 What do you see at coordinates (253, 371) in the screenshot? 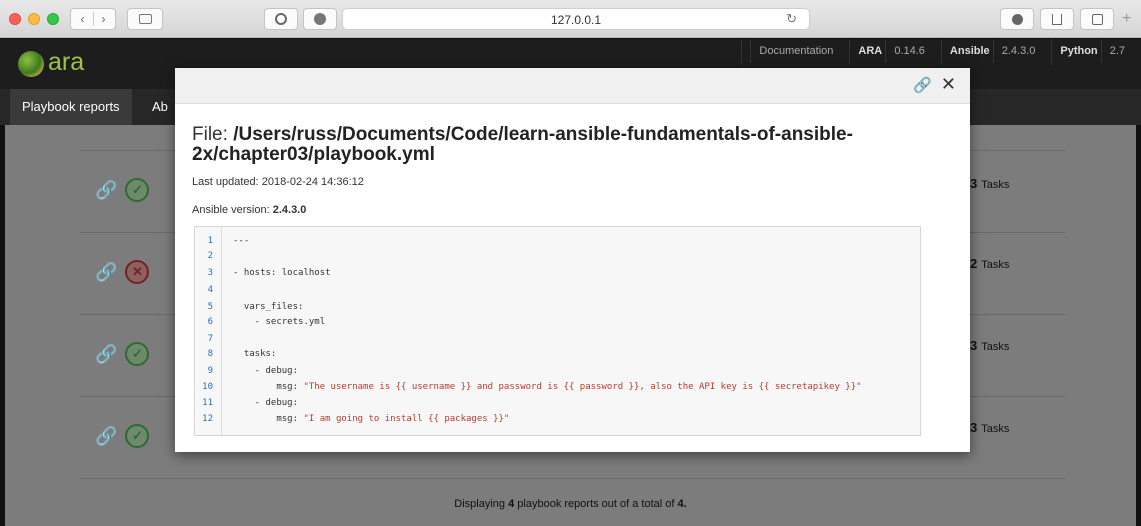
I see `code-line: 9 - debug:` at bounding box center [253, 371].